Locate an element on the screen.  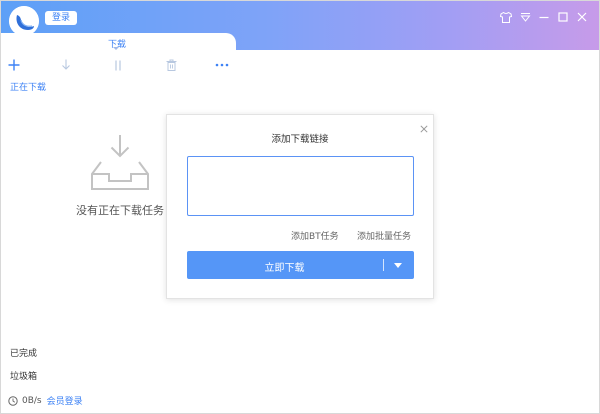
button-divider is located at coordinates (383, 265).